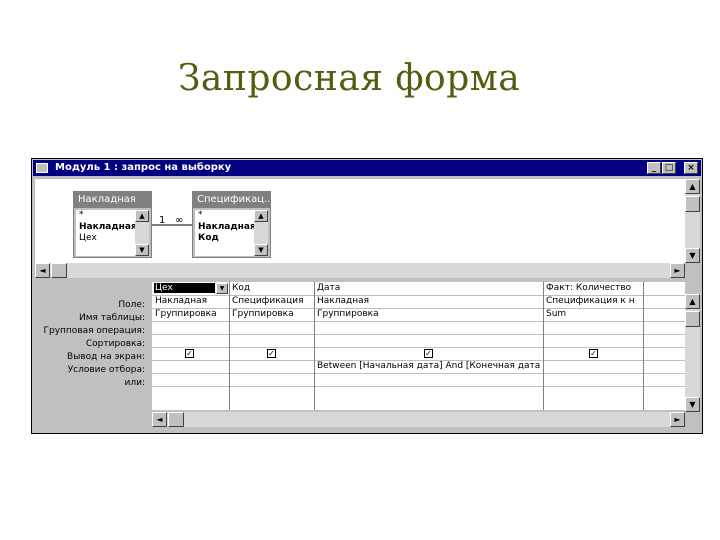 The height and width of the screenshot is (540, 720). Describe the element at coordinates (691, 168) in the screenshot. I see `close-button: ×` at that location.